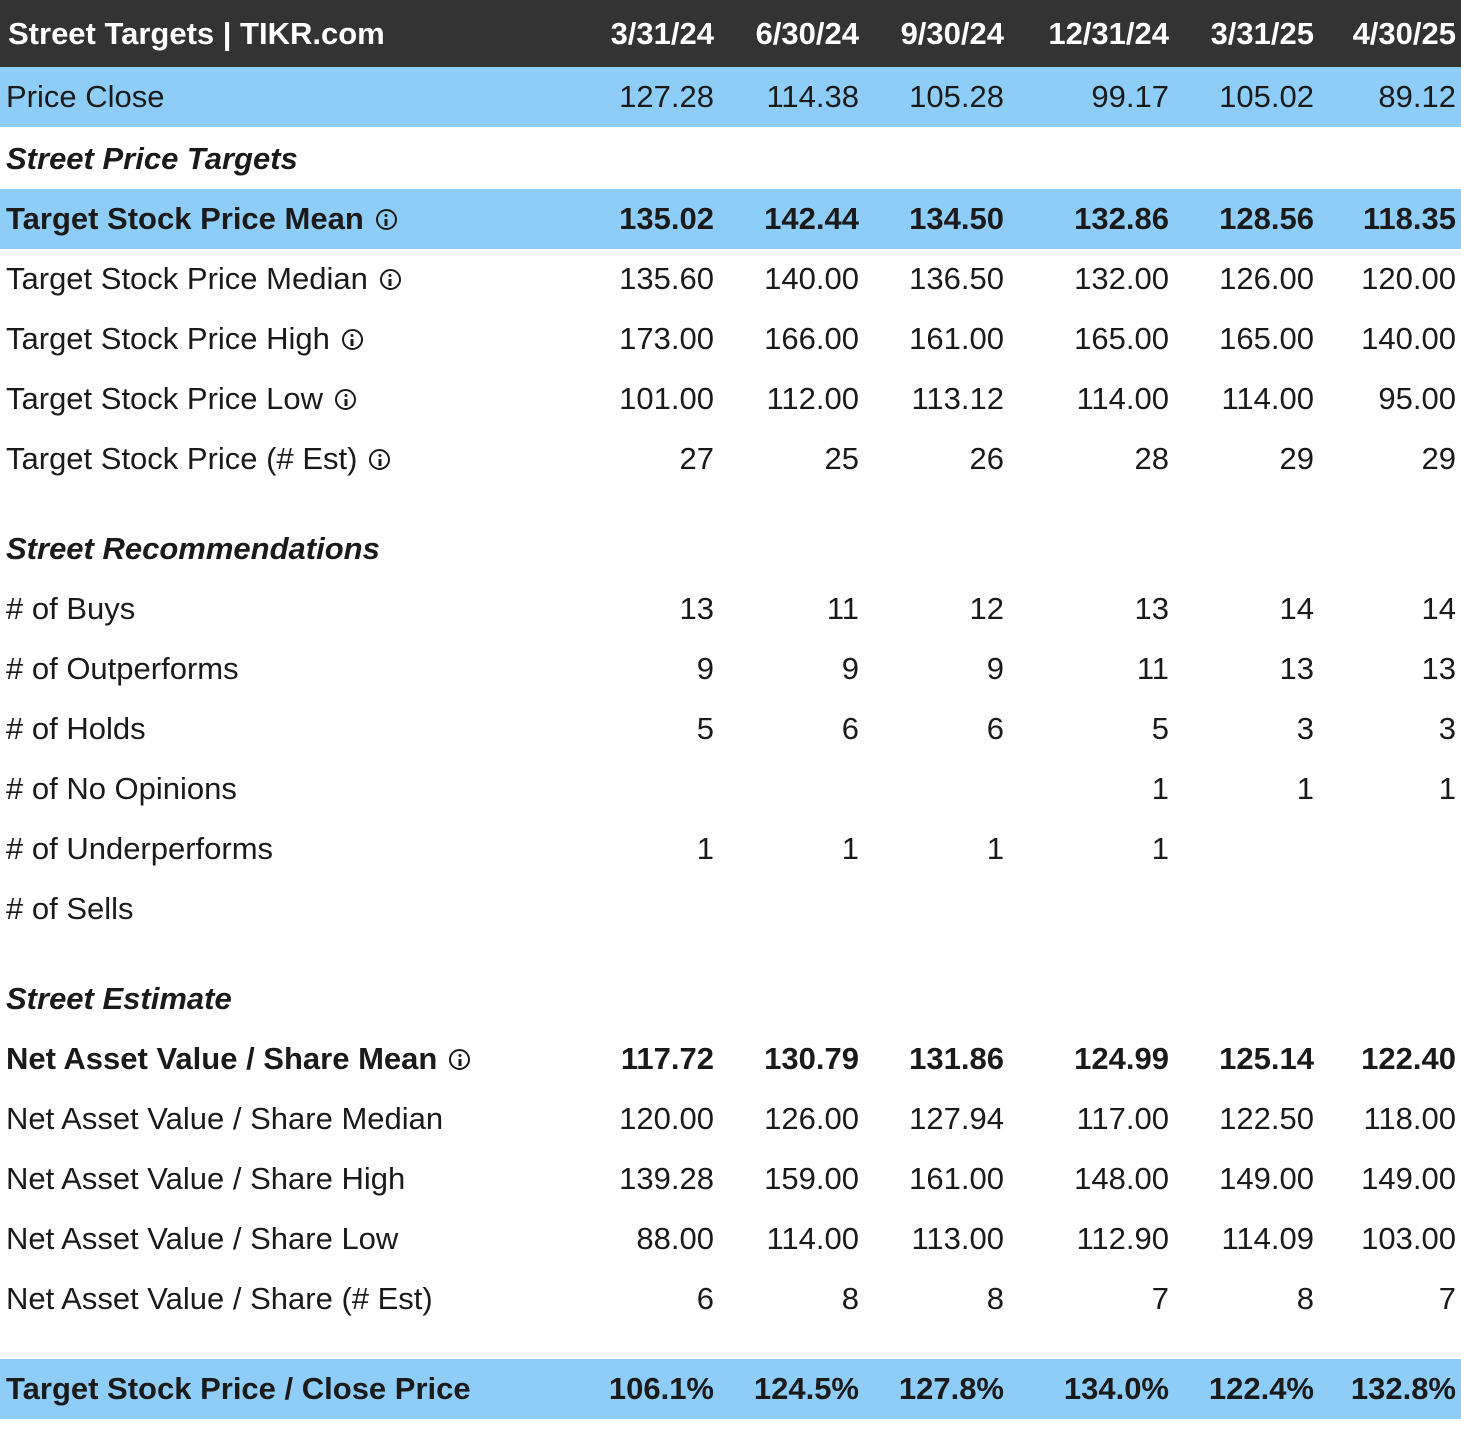 This screenshot has height=1449, width=1461. I want to click on table-title: Street Targets | TIKR.com, so click(196, 33).